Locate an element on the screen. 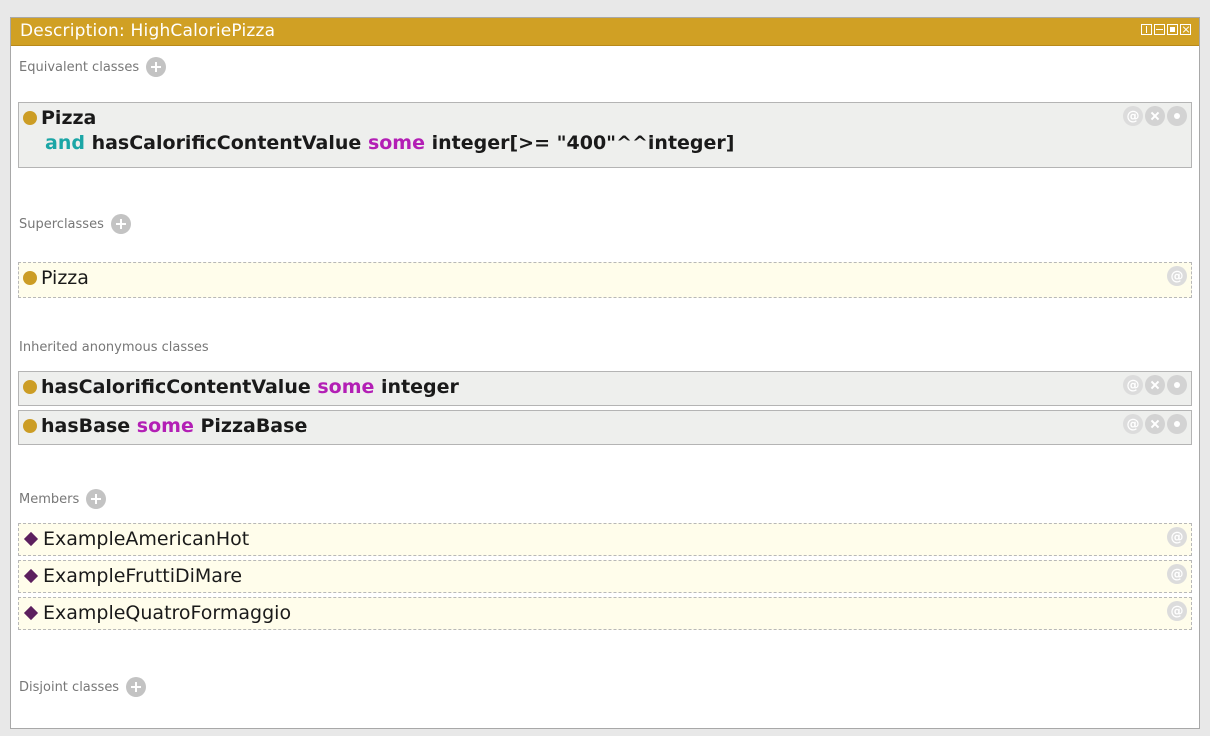 This screenshot has width=1210, height=736. filler-name: PizzaBase is located at coordinates (254, 426).